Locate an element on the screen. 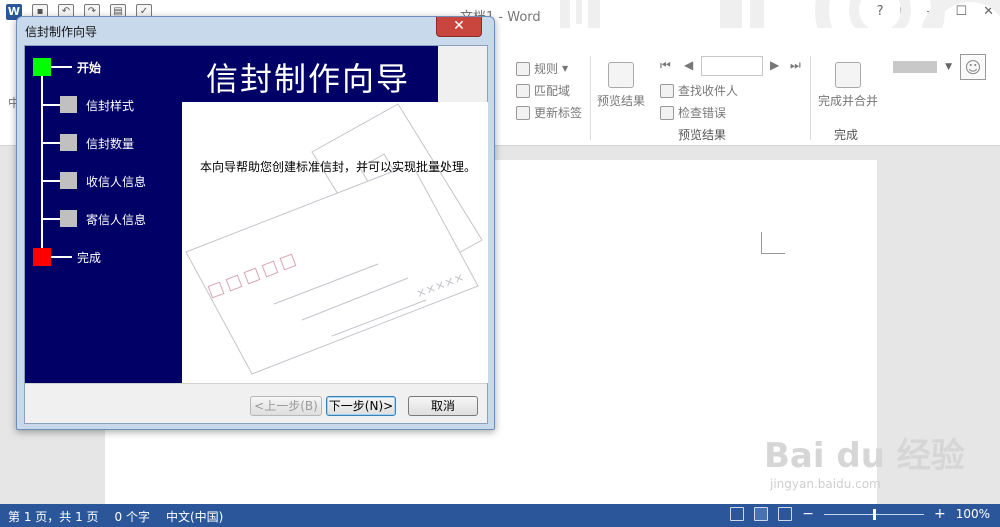 This screenshot has width=1000, height=527. status-right: − + 100% is located at coordinates (860, 514).